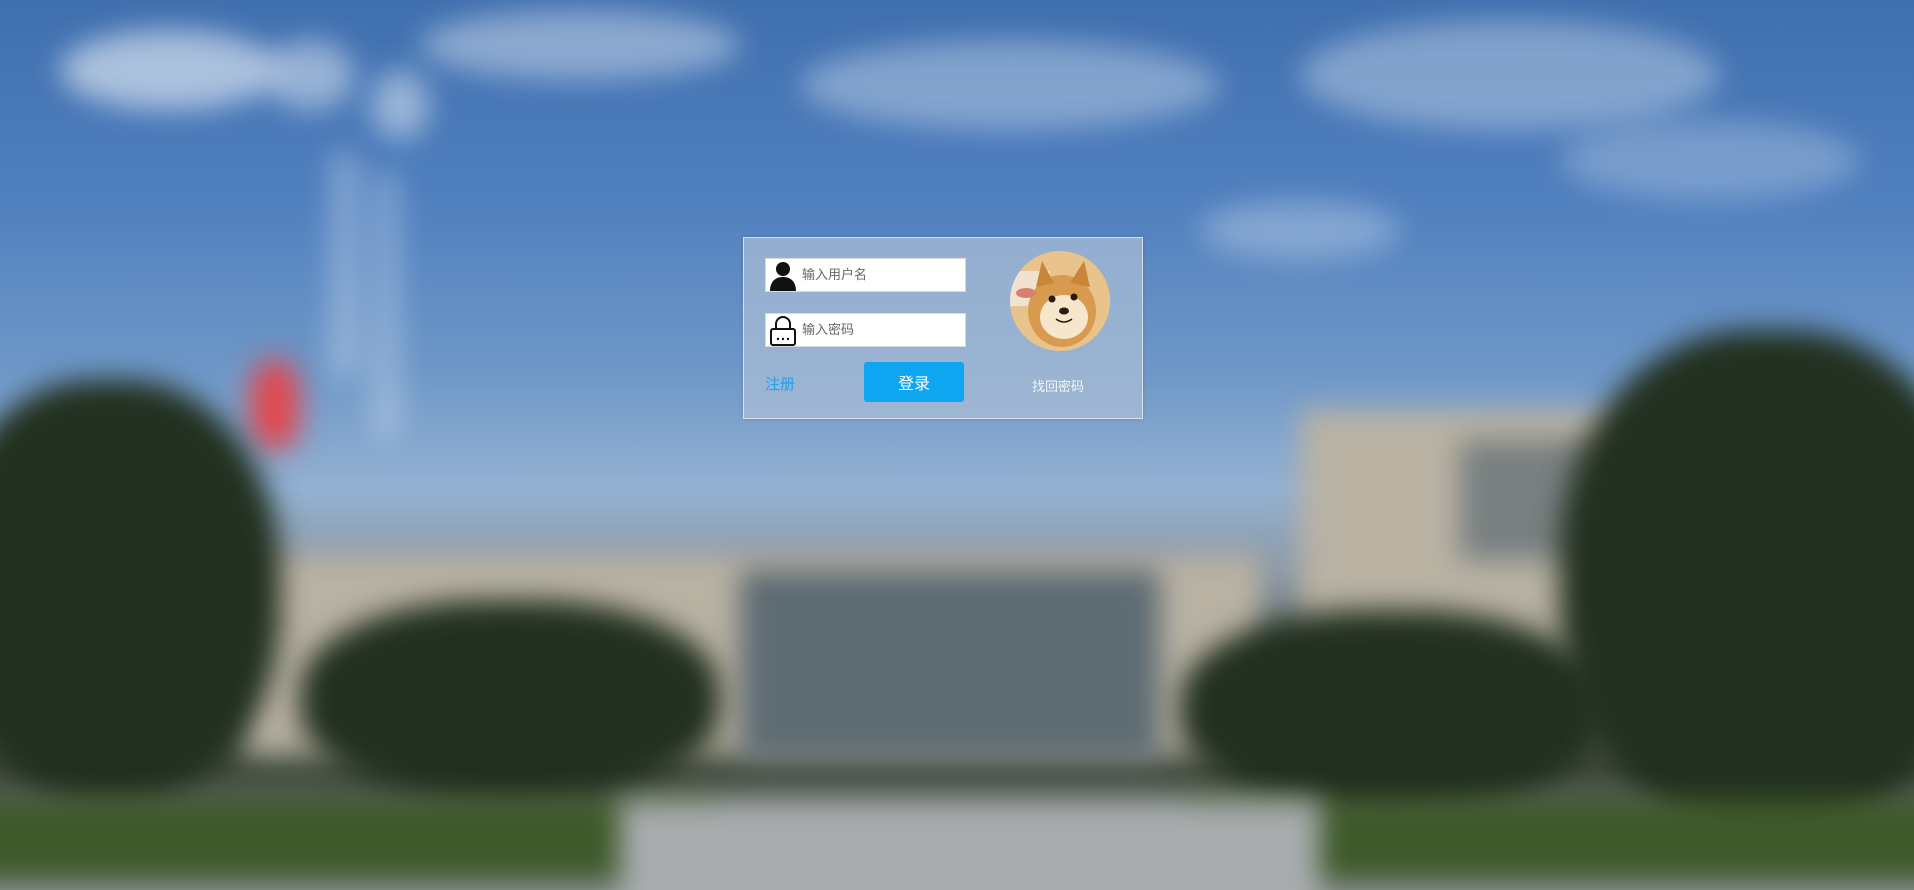 This screenshot has height=890, width=1914. Describe the element at coordinates (1060, 301) in the screenshot. I see `shiba-avatar` at that location.